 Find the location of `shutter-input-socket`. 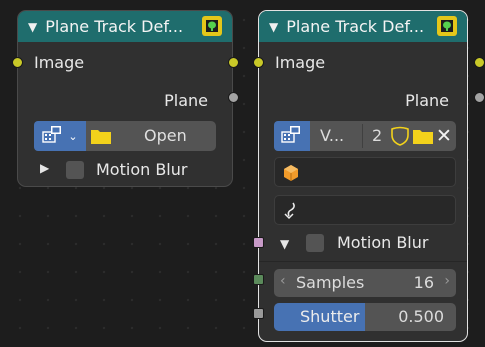

shutter-input-socket is located at coordinates (258, 313).